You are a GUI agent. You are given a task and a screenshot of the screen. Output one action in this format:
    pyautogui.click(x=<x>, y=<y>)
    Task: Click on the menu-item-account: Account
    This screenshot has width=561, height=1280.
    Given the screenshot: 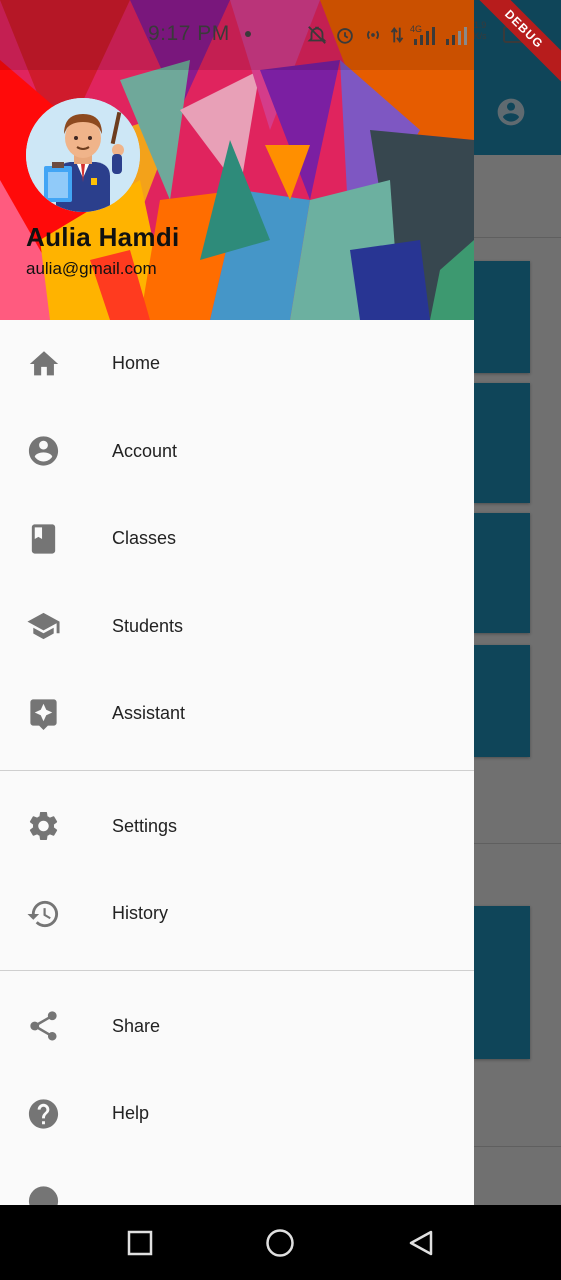 What is the action you would take?
    pyautogui.click(x=237, y=452)
    